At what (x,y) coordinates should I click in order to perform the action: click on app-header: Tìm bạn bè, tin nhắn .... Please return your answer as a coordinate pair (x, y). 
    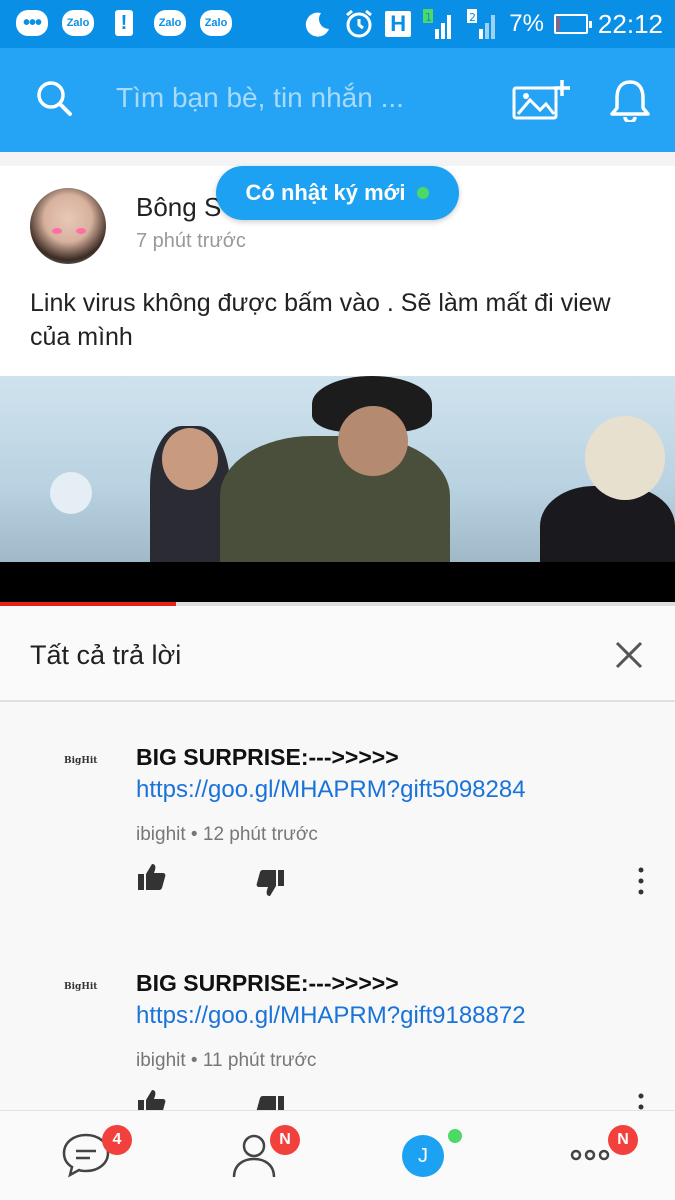
    Looking at the image, I should click on (337, 100).